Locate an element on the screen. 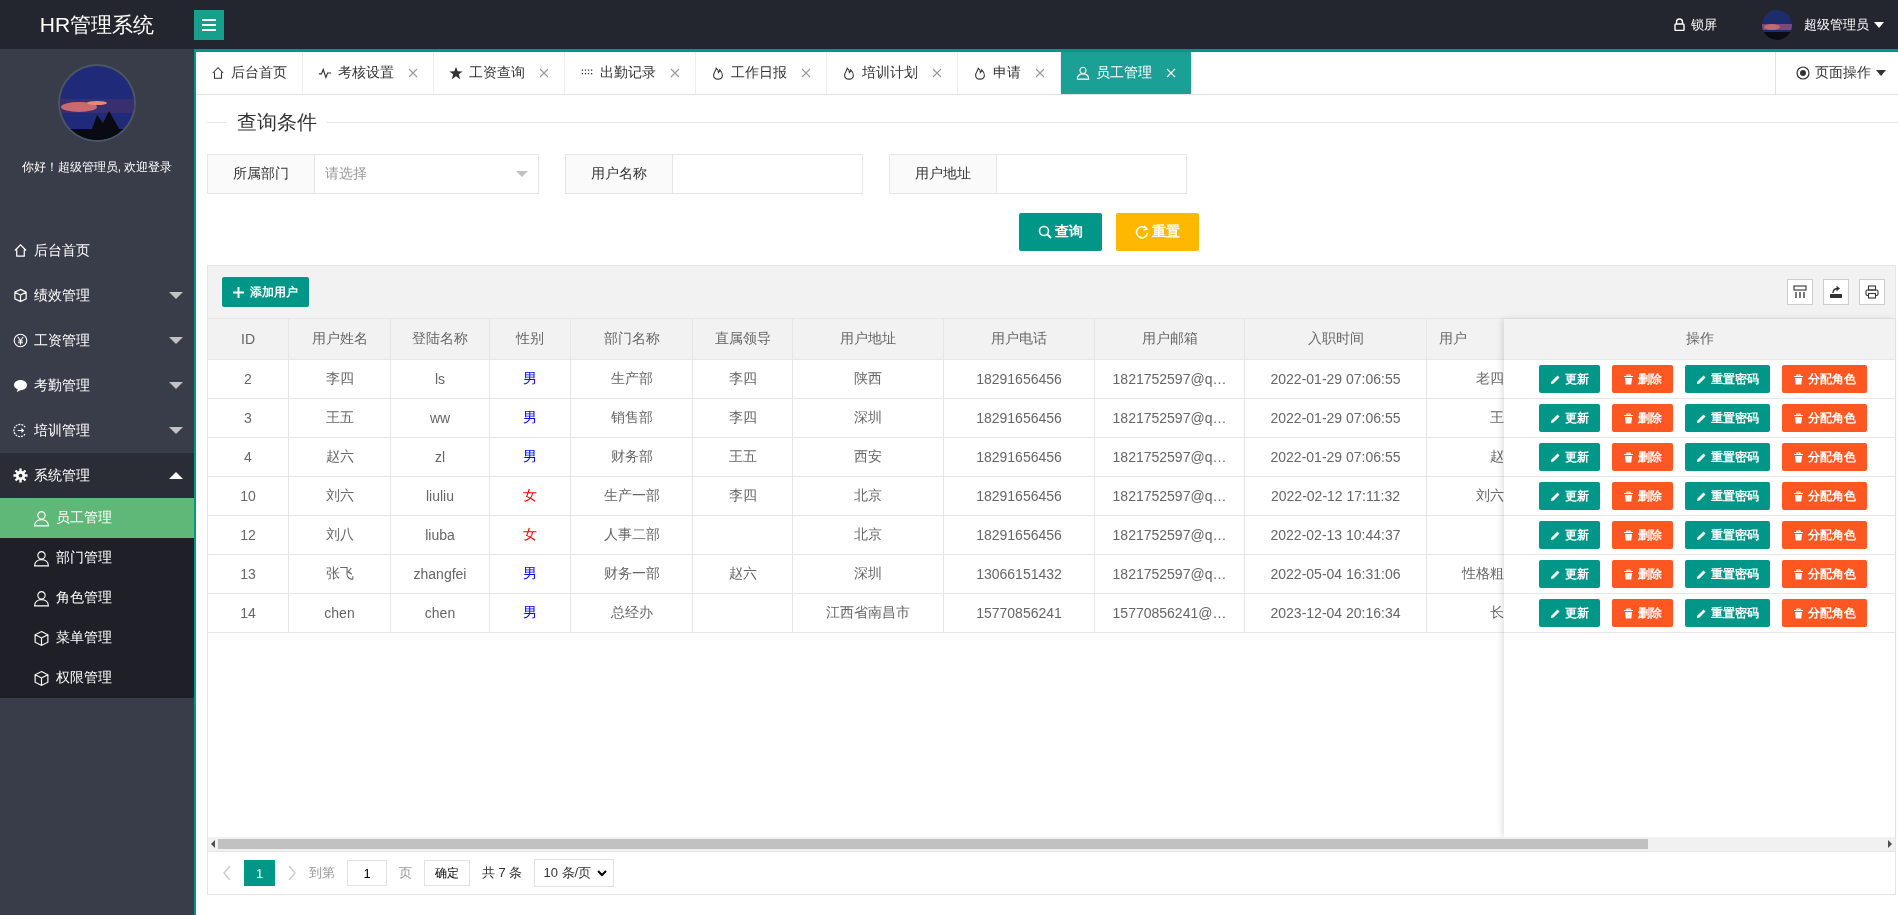 The height and width of the screenshot is (915, 1898). sidebar-item: 后台首页 is located at coordinates (97, 250).